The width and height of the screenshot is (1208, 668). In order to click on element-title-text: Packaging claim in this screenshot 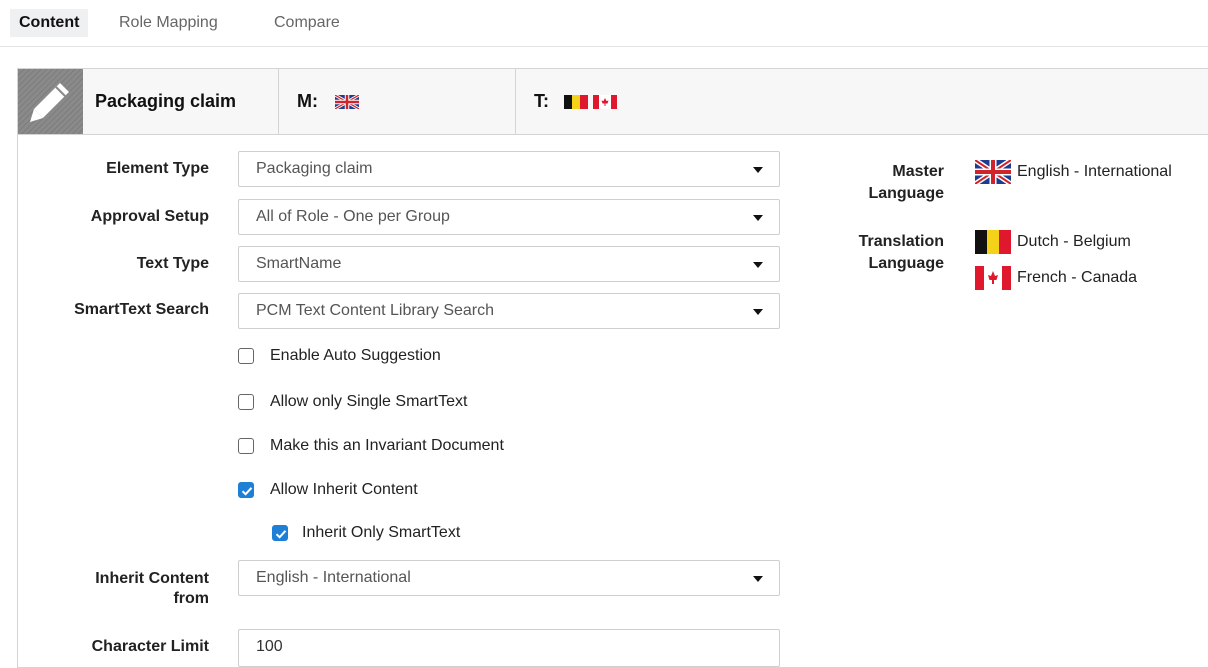, I will do `click(166, 101)`.